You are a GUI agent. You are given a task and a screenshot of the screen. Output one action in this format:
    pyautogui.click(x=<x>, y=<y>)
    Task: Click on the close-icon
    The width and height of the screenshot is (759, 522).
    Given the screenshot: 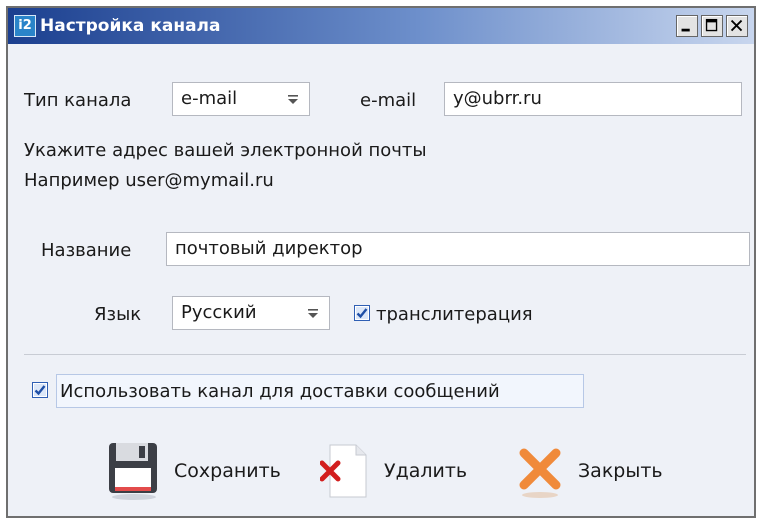 What is the action you would take?
    pyautogui.click(x=736, y=25)
    